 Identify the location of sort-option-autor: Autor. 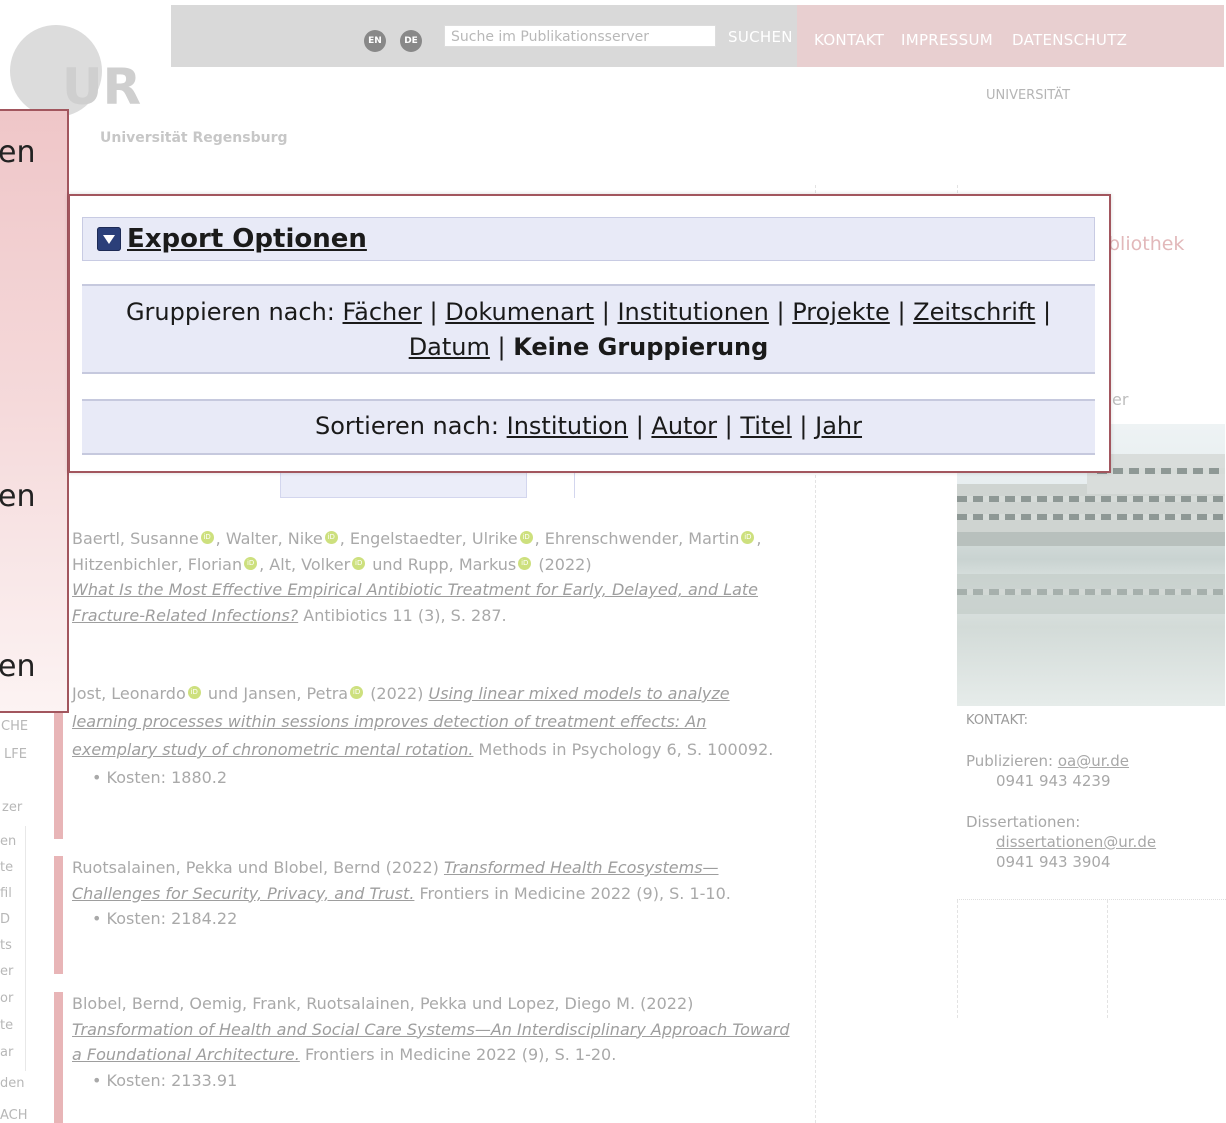
(684, 426).